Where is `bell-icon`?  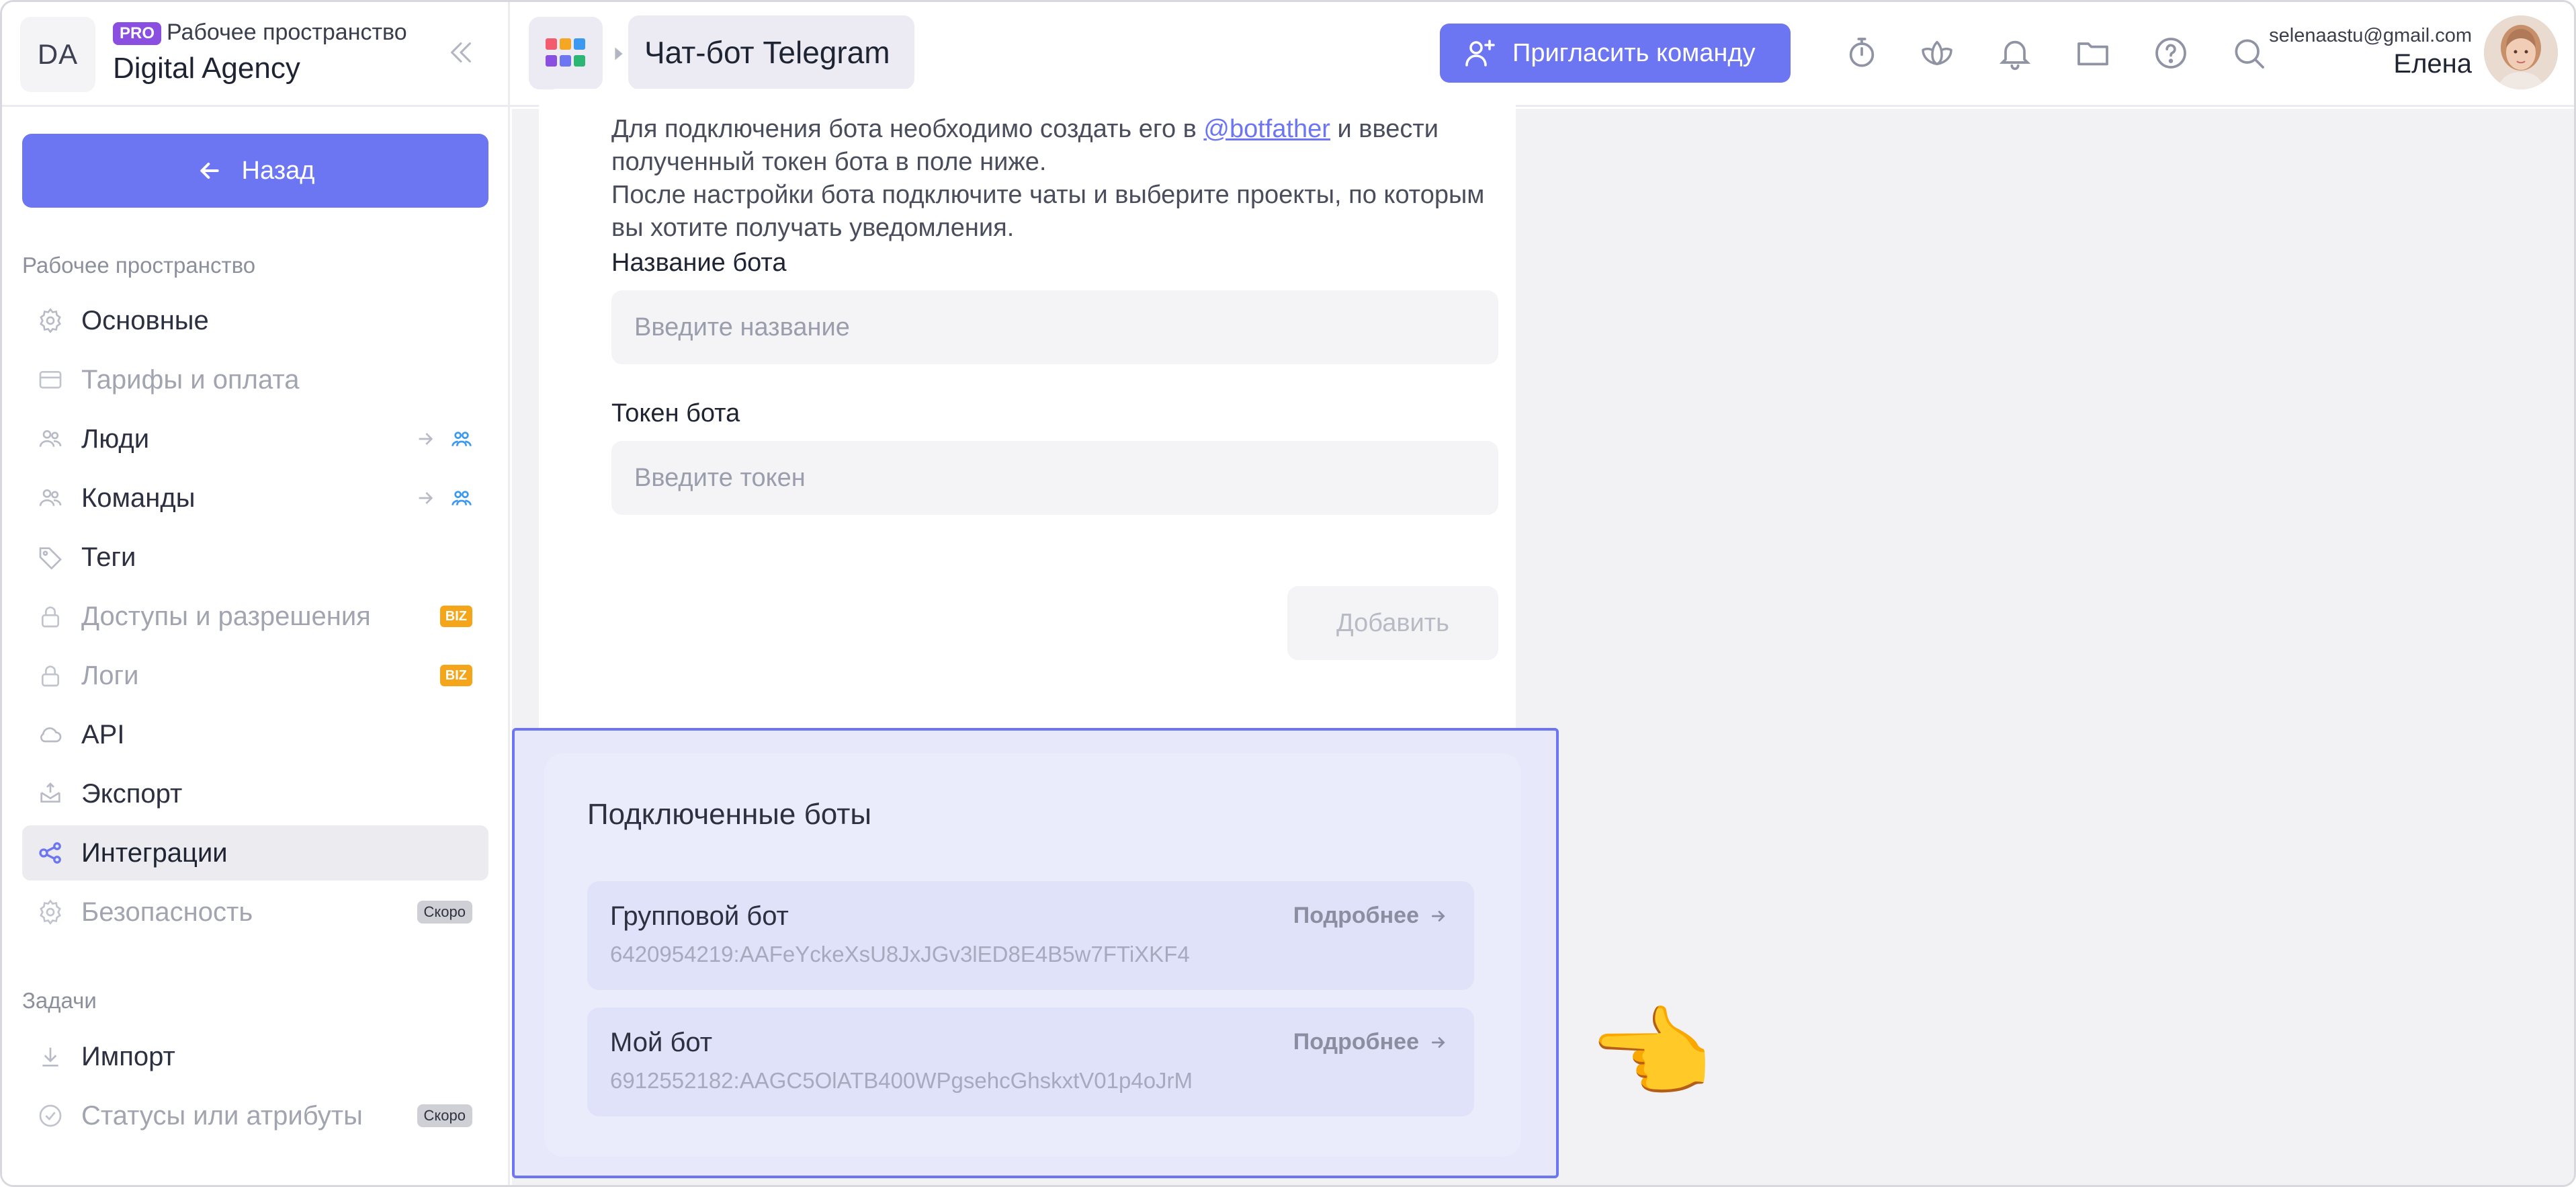
bell-icon is located at coordinates (2015, 53).